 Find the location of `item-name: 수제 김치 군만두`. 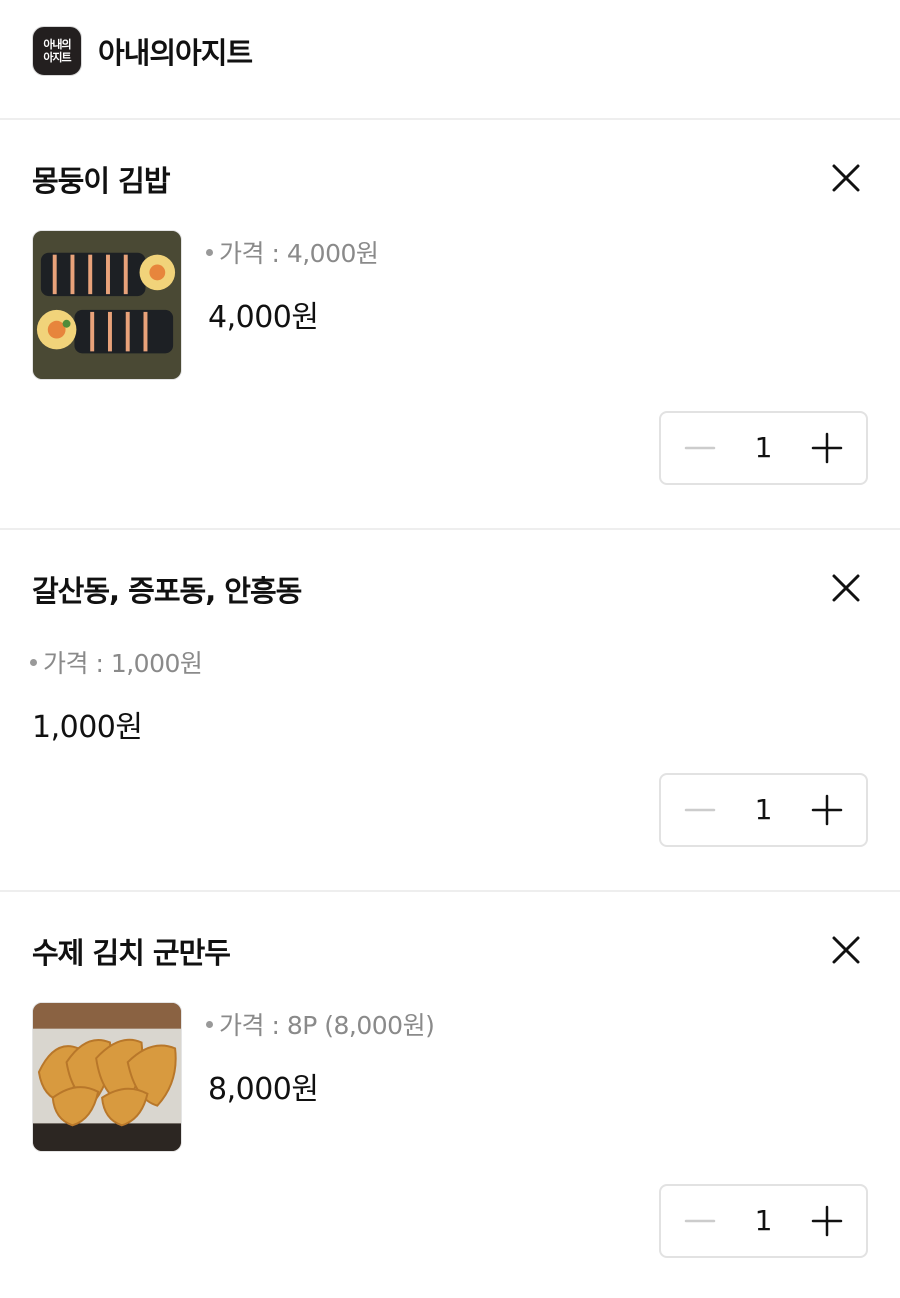

item-name: 수제 김치 군만두 is located at coordinates (131, 953).